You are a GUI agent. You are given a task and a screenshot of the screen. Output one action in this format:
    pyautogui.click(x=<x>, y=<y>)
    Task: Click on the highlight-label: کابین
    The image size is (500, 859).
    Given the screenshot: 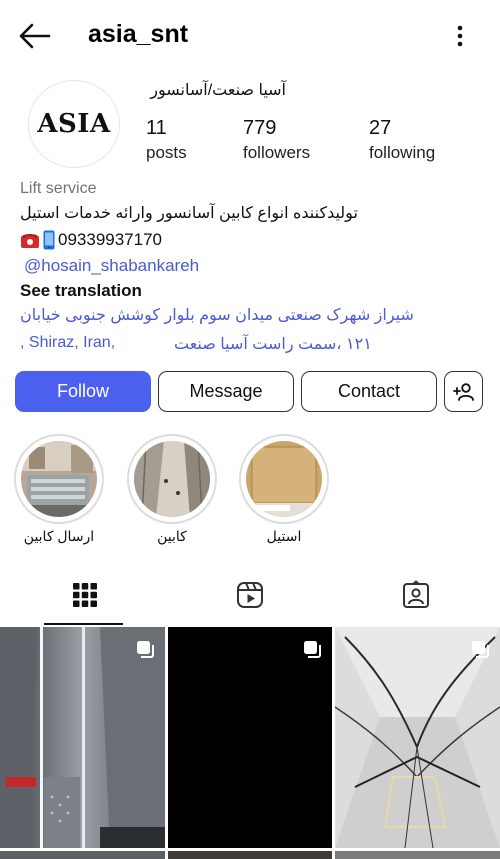 What is the action you would take?
    pyautogui.click(x=172, y=536)
    